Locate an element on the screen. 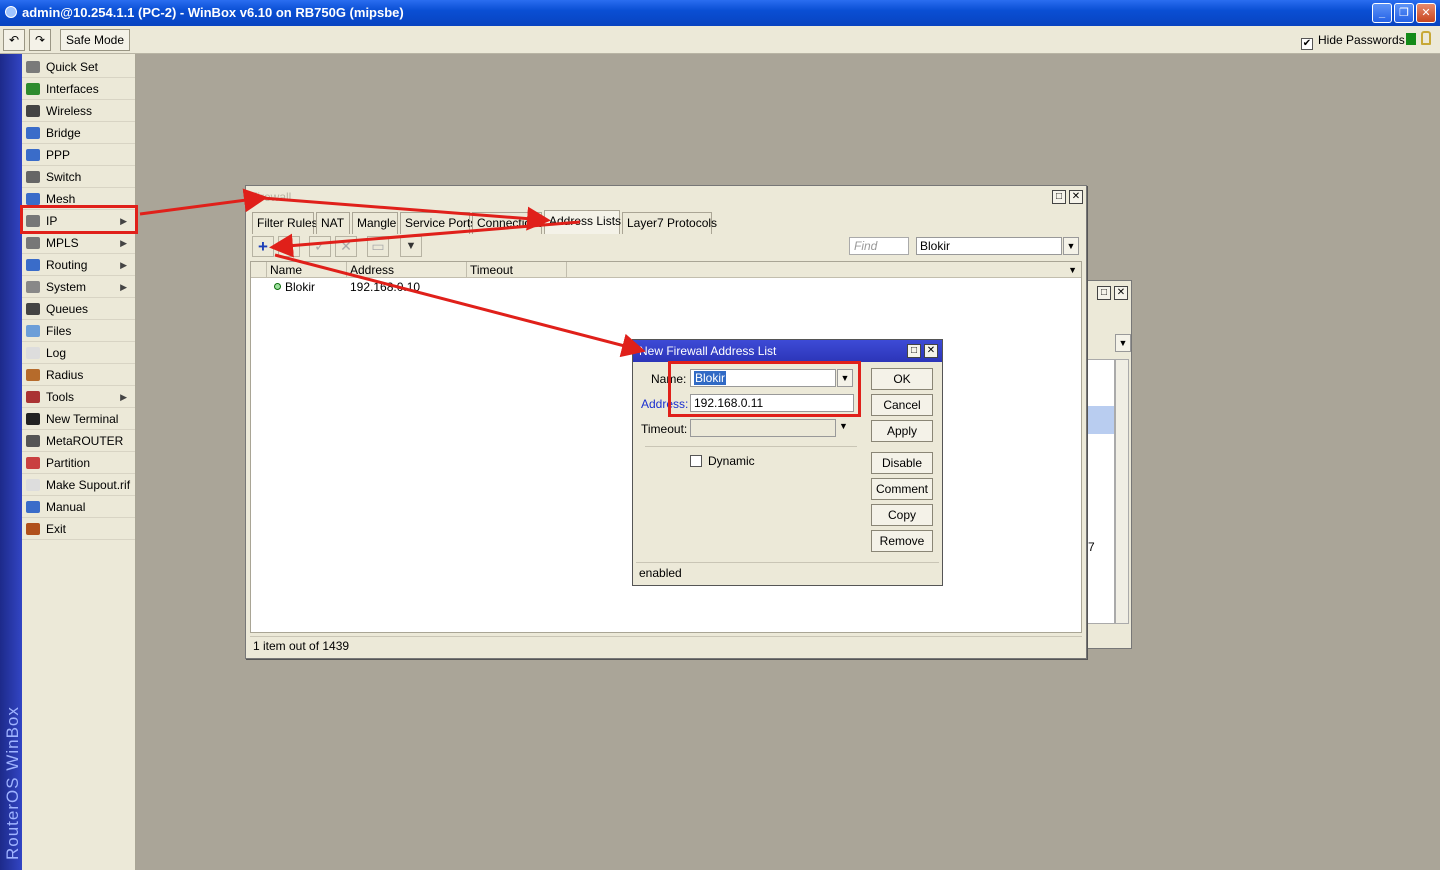 The image size is (1440, 870). arrow-to-address-lists-tab is located at coordinates (406, 213).